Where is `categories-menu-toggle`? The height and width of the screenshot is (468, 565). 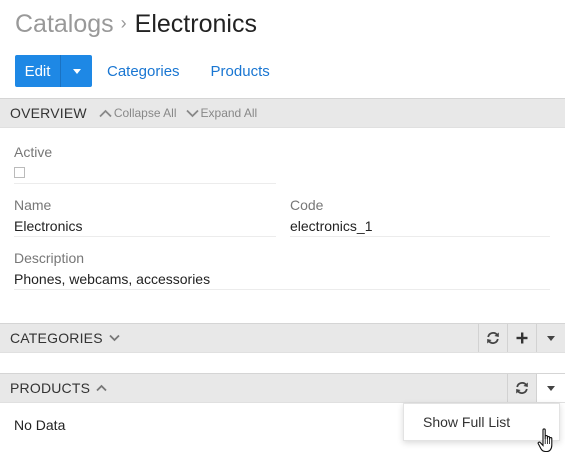 categories-menu-toggle is located at coordinates (550, 338).